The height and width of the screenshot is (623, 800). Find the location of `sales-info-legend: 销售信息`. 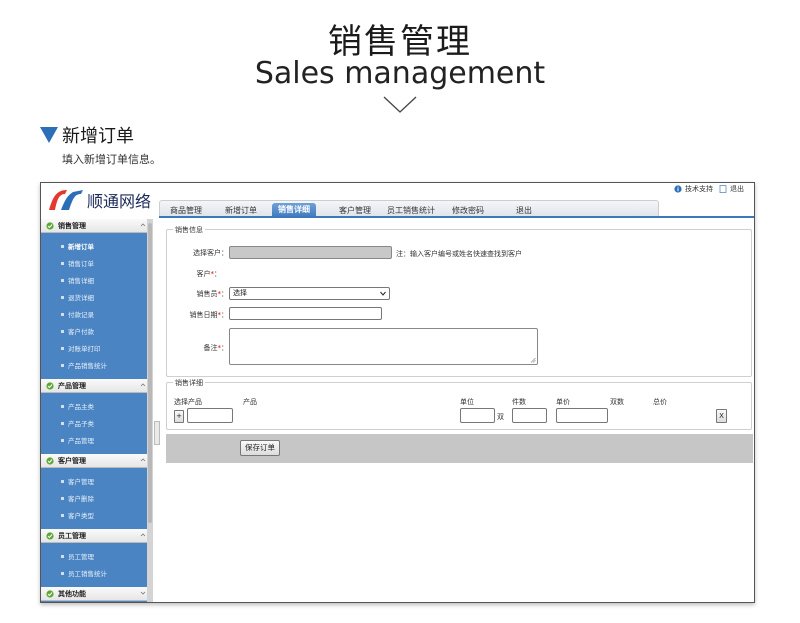

sales-info-legend: 销售信息 is located at coordinates (189, 230).